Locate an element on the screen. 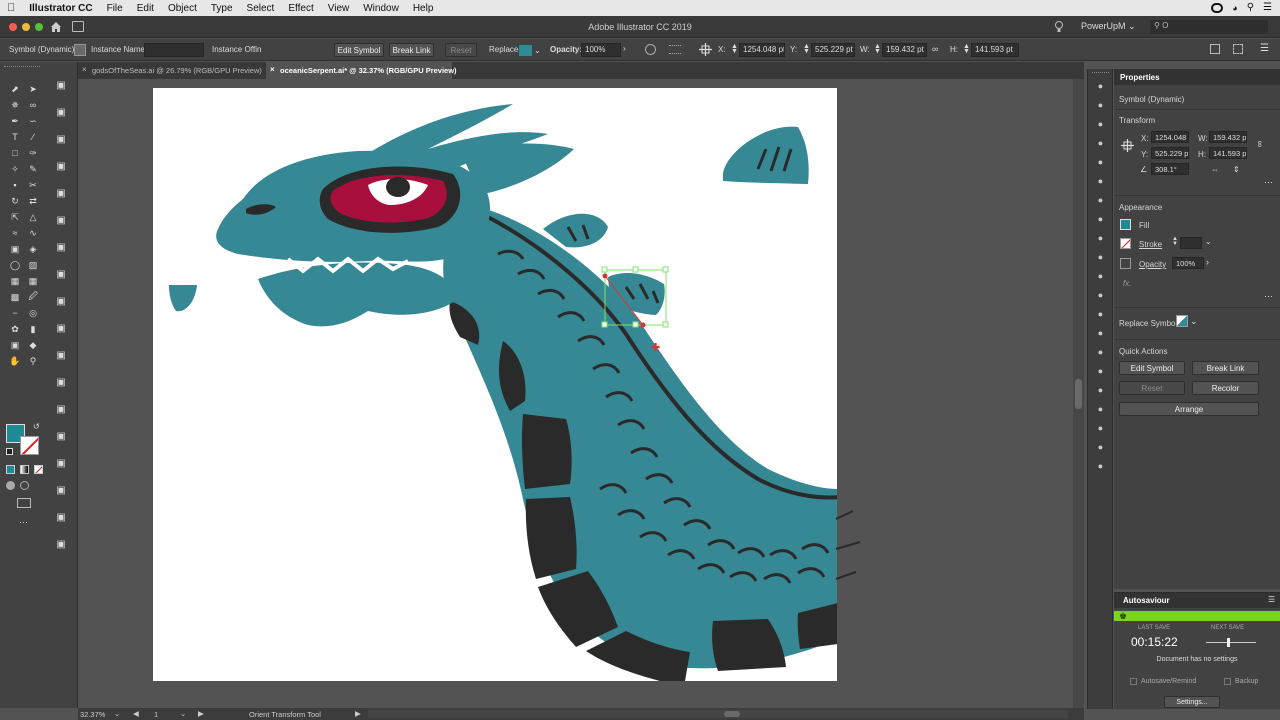  custom-18-tool-icon: ▣ is located at coordinates (61, 544).